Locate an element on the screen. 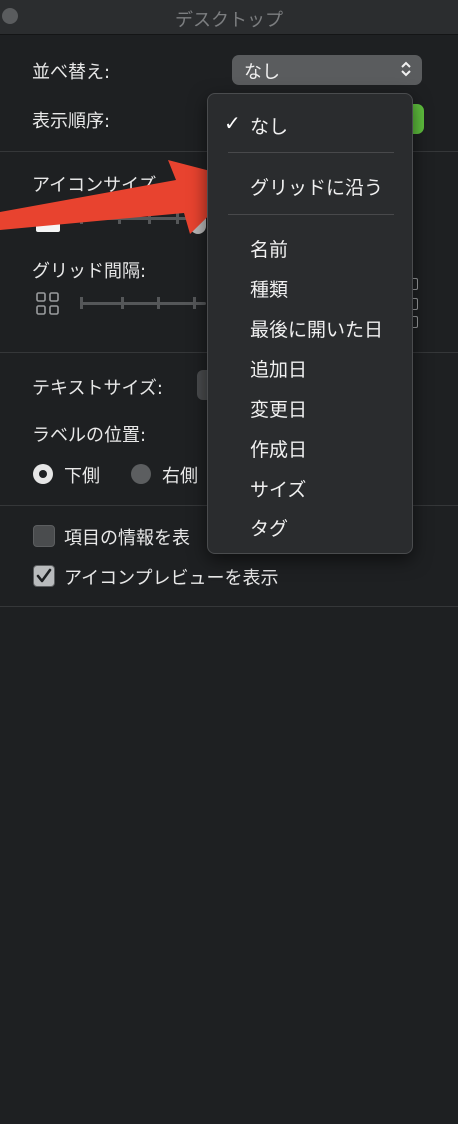  checkmark-icon: ✓ is located at coordinates (232, 123).